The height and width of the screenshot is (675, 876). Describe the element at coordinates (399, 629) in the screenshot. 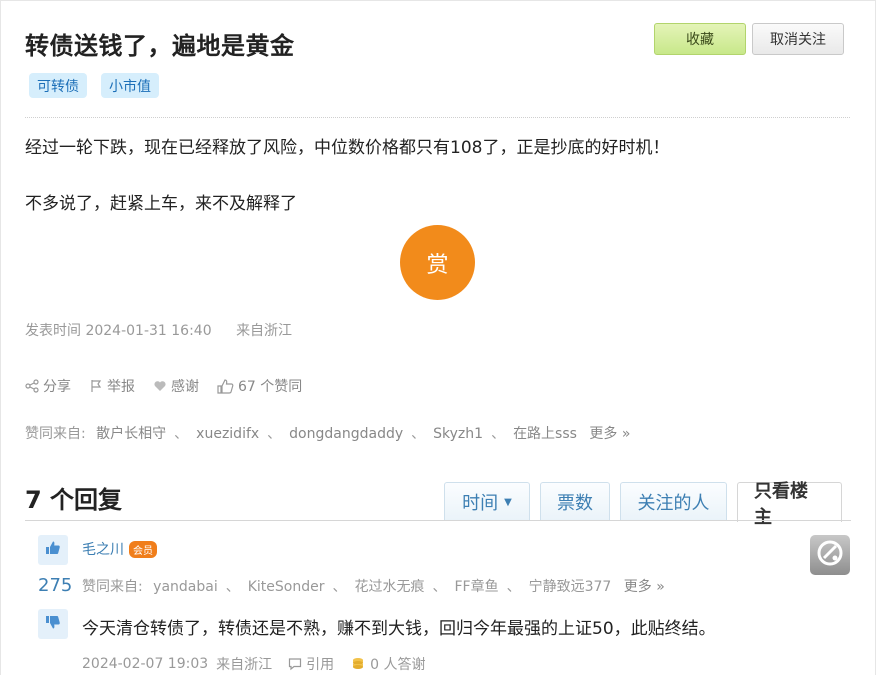

I see `reply-text: 今天清仓转债了，转债还是不熟，赚不到大钱，回归今年最强的上证50，此贴终结。` at that location.